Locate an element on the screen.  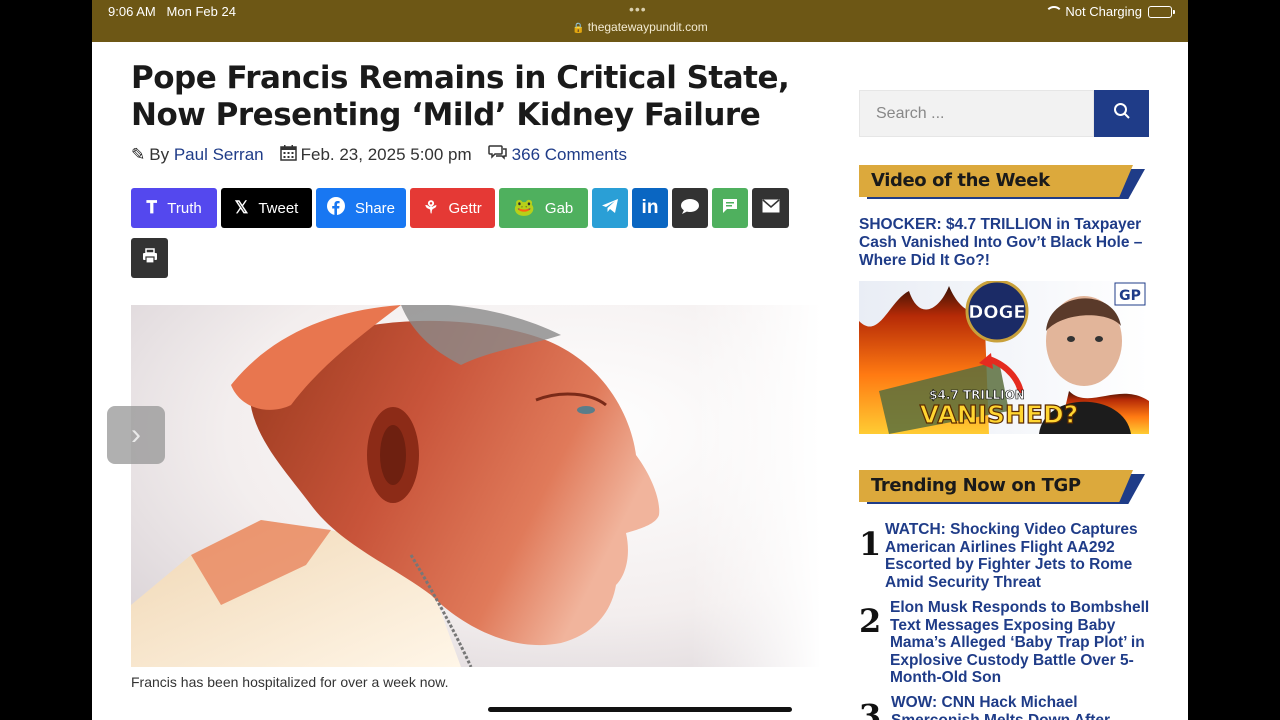
comments-link: 366 Comments is located at coordinates (569, 155).